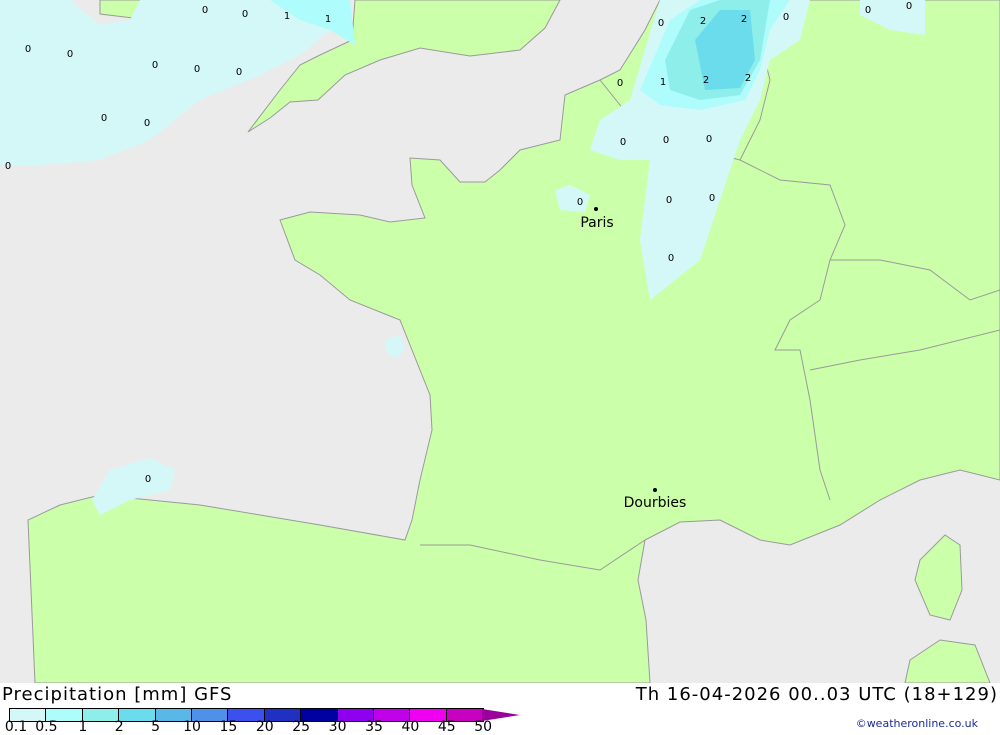  I want to click on legend-ticks: 0.1 0.5 1 2 5 10 15 20 25 30 35 40 45 50, so click(260, 727).